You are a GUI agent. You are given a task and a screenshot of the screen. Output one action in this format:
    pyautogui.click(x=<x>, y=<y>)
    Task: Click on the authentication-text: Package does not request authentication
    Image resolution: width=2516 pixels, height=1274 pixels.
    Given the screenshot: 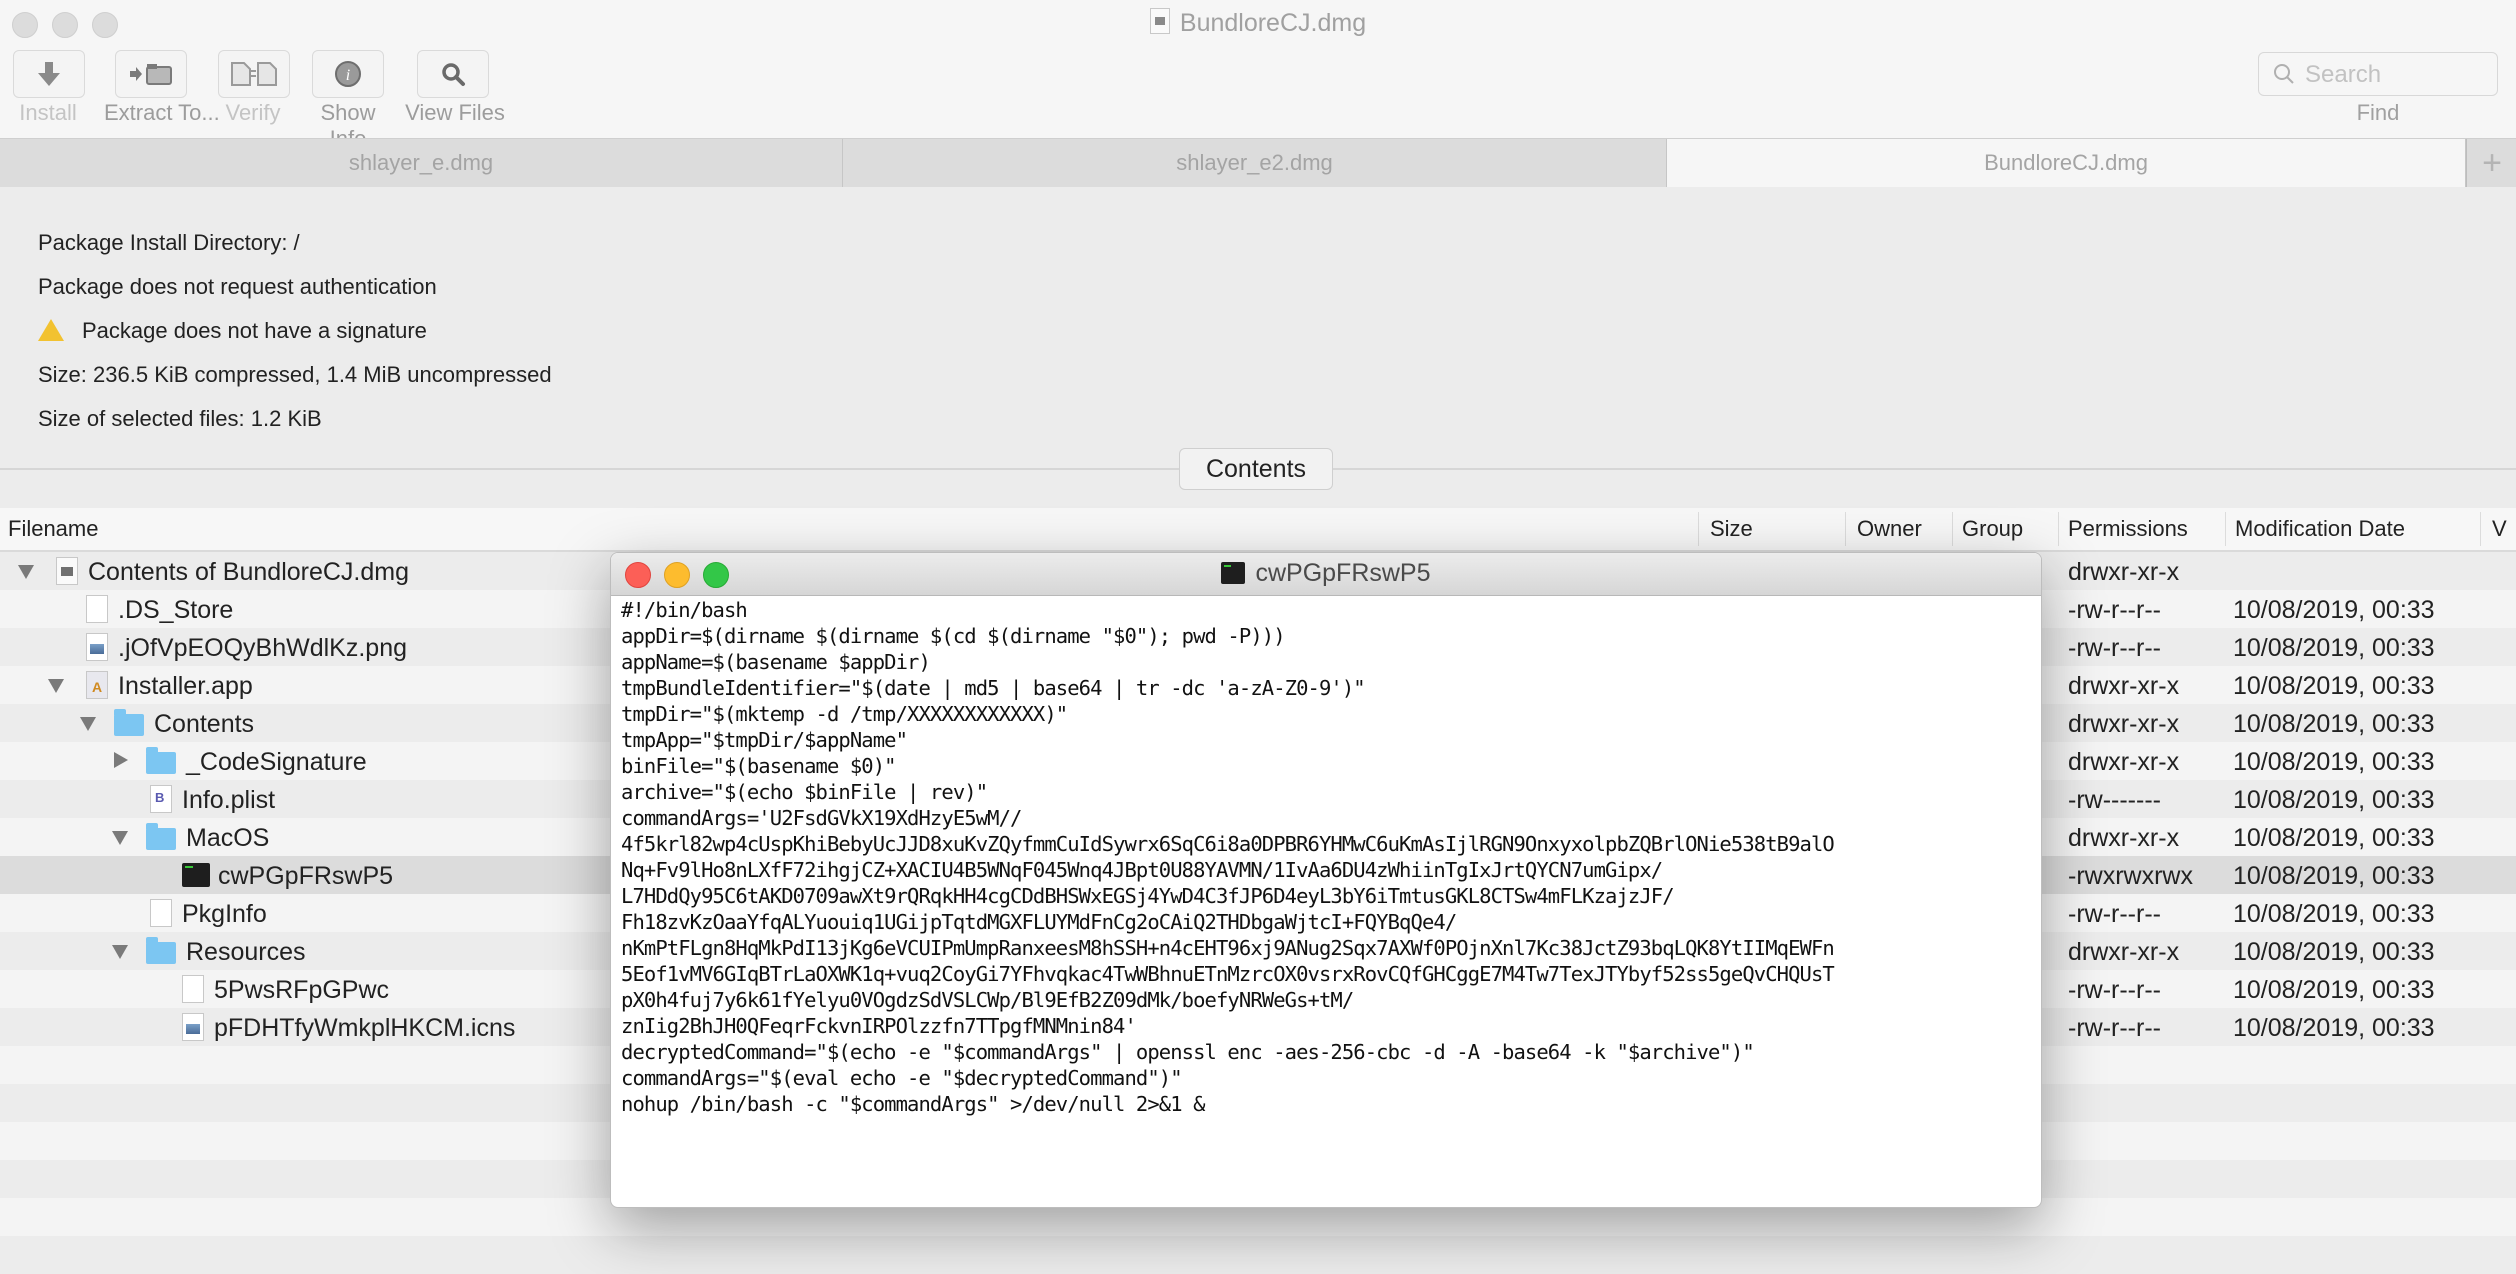 What is the action you would take?
    pyautogui.click(x=237, y=286)
    